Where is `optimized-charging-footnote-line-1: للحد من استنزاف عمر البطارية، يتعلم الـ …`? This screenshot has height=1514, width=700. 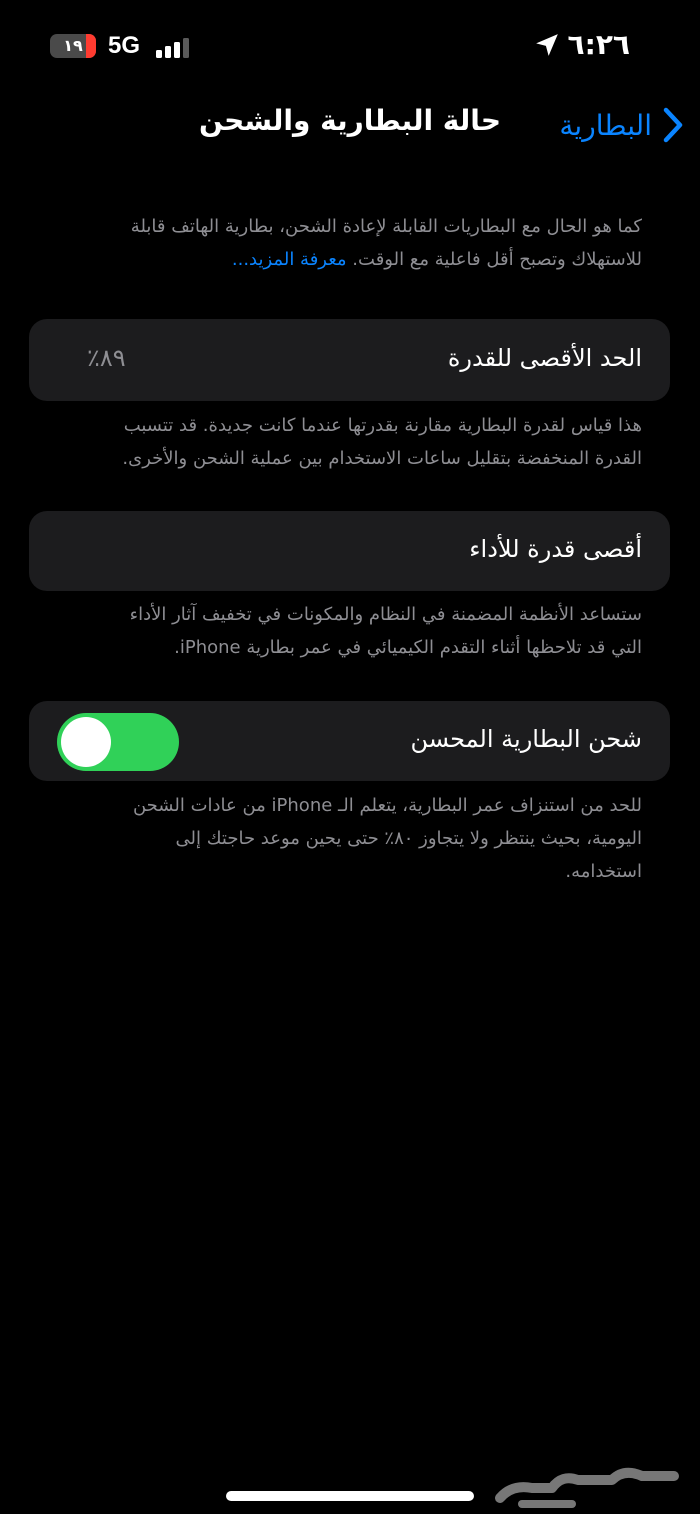
optimized-charging-footnote-line-1: للحد من استنزاف عمر البطارية، يتعلم الـ … is located at coordinates (387, 805).